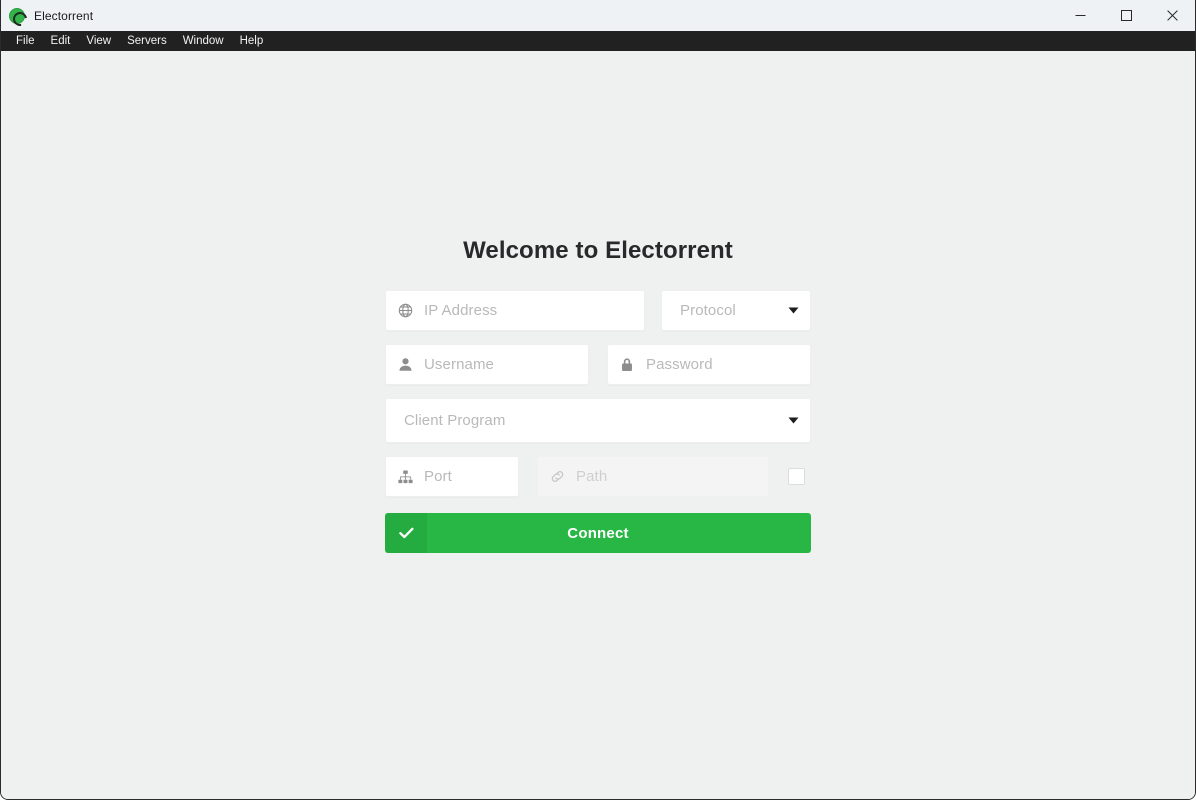  I want to click on port-input: Port, so click(452, 476).